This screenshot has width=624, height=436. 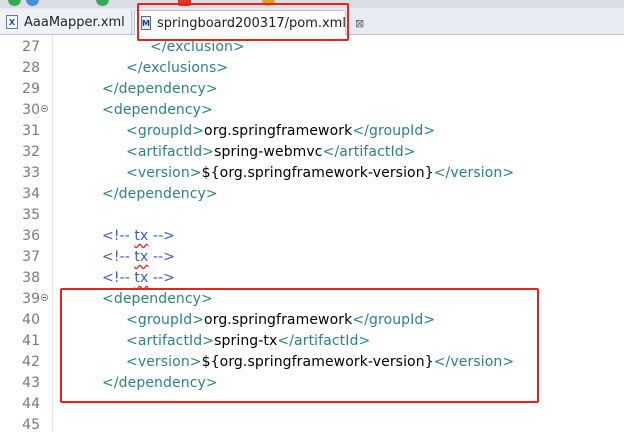 What do you see at coordinates (359, 23) in the screenshot?
I see `close-tab-icon: ⊠` at bounding box center [359, 23].